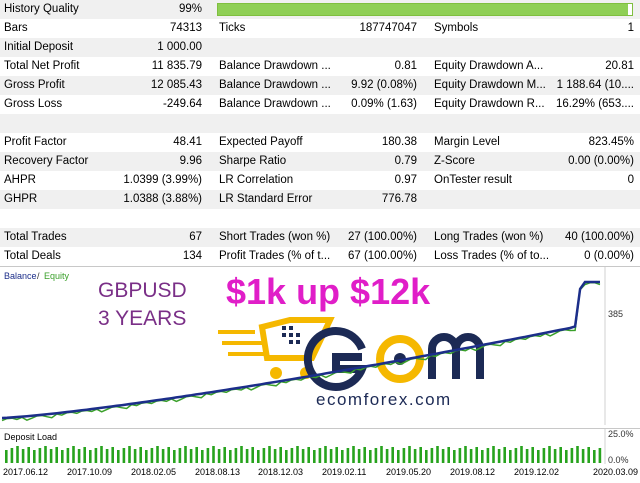  I want to click on legend-balance: Balance, so click(20, 276).